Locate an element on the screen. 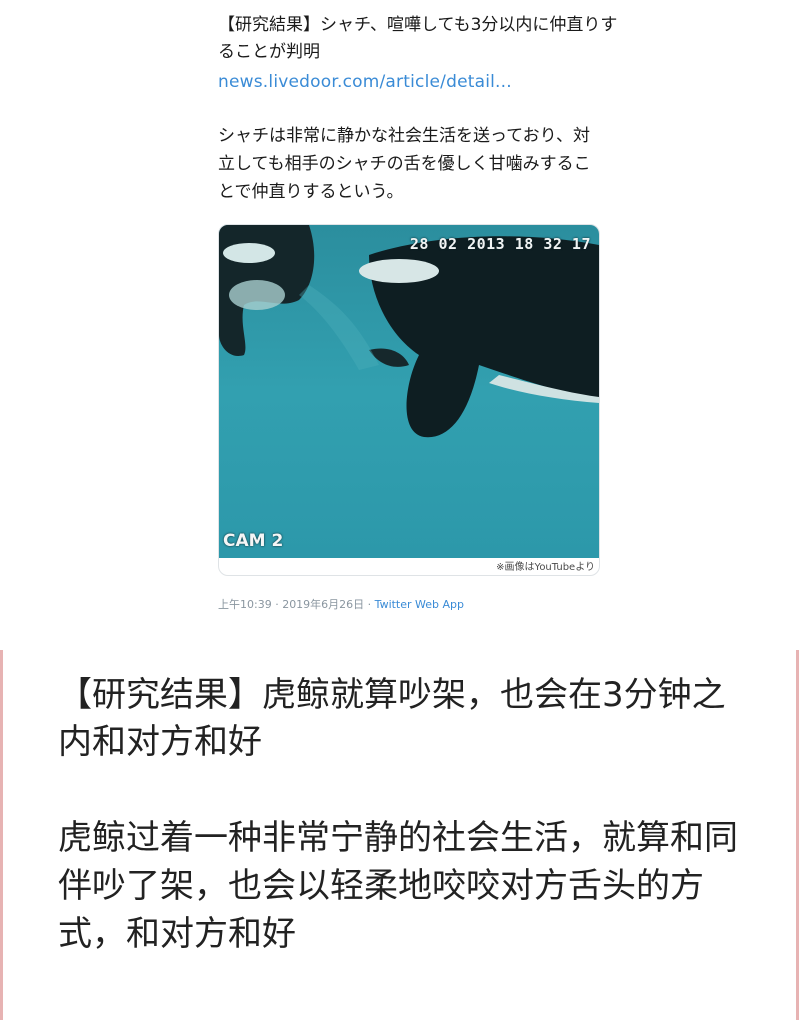 This screenshot has height=1020, width=799. tweet-metadata: 上午10:39 · 2019年6月26日 · Twitter Web App is located at coordinates (341, 604).